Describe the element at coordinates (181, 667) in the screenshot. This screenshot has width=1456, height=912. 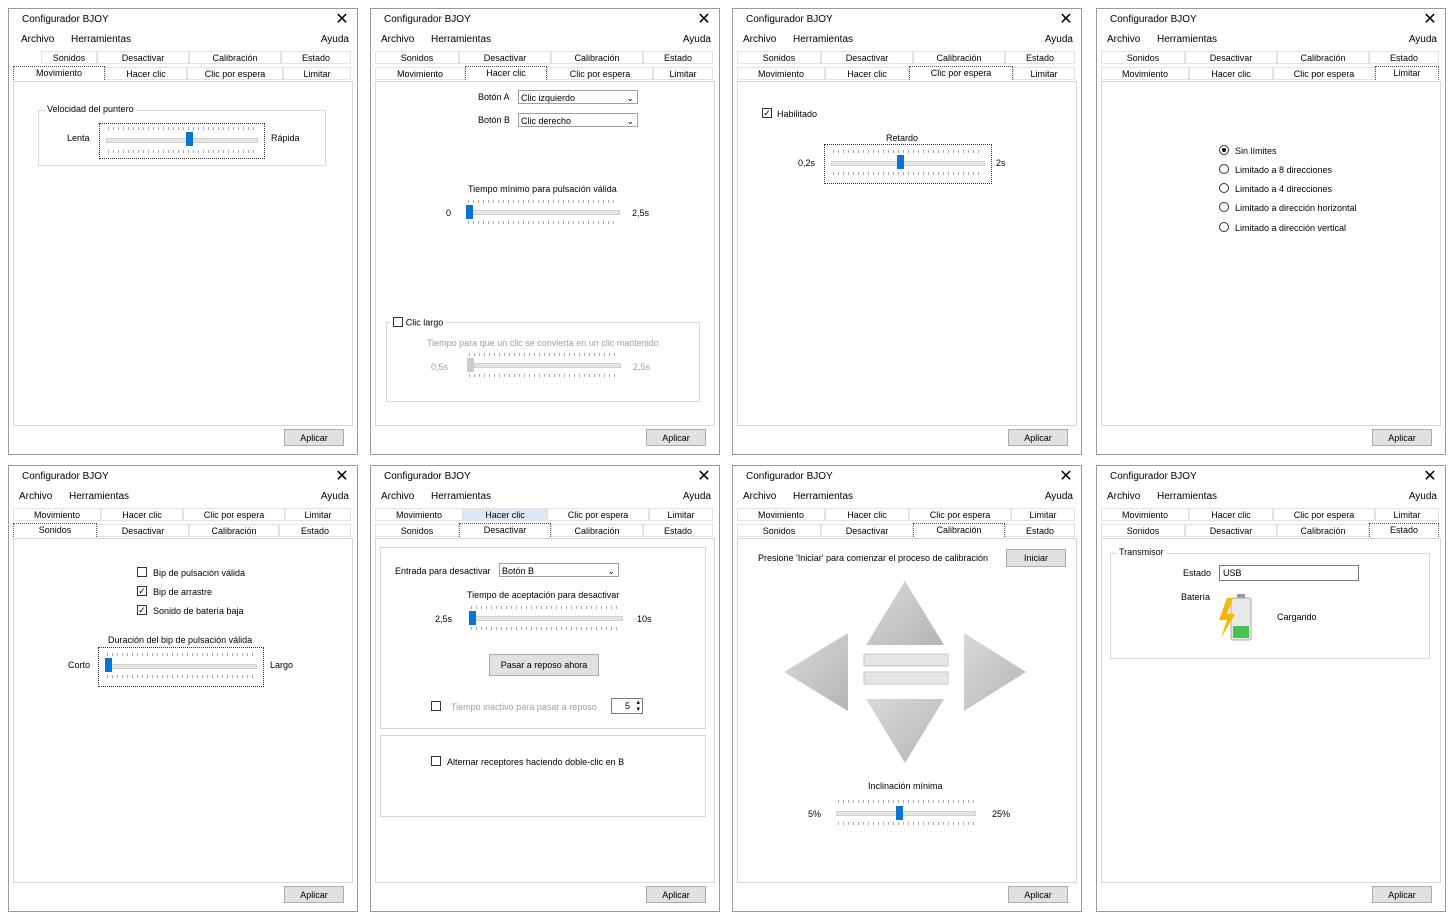
I see `duration-slider` at that location.